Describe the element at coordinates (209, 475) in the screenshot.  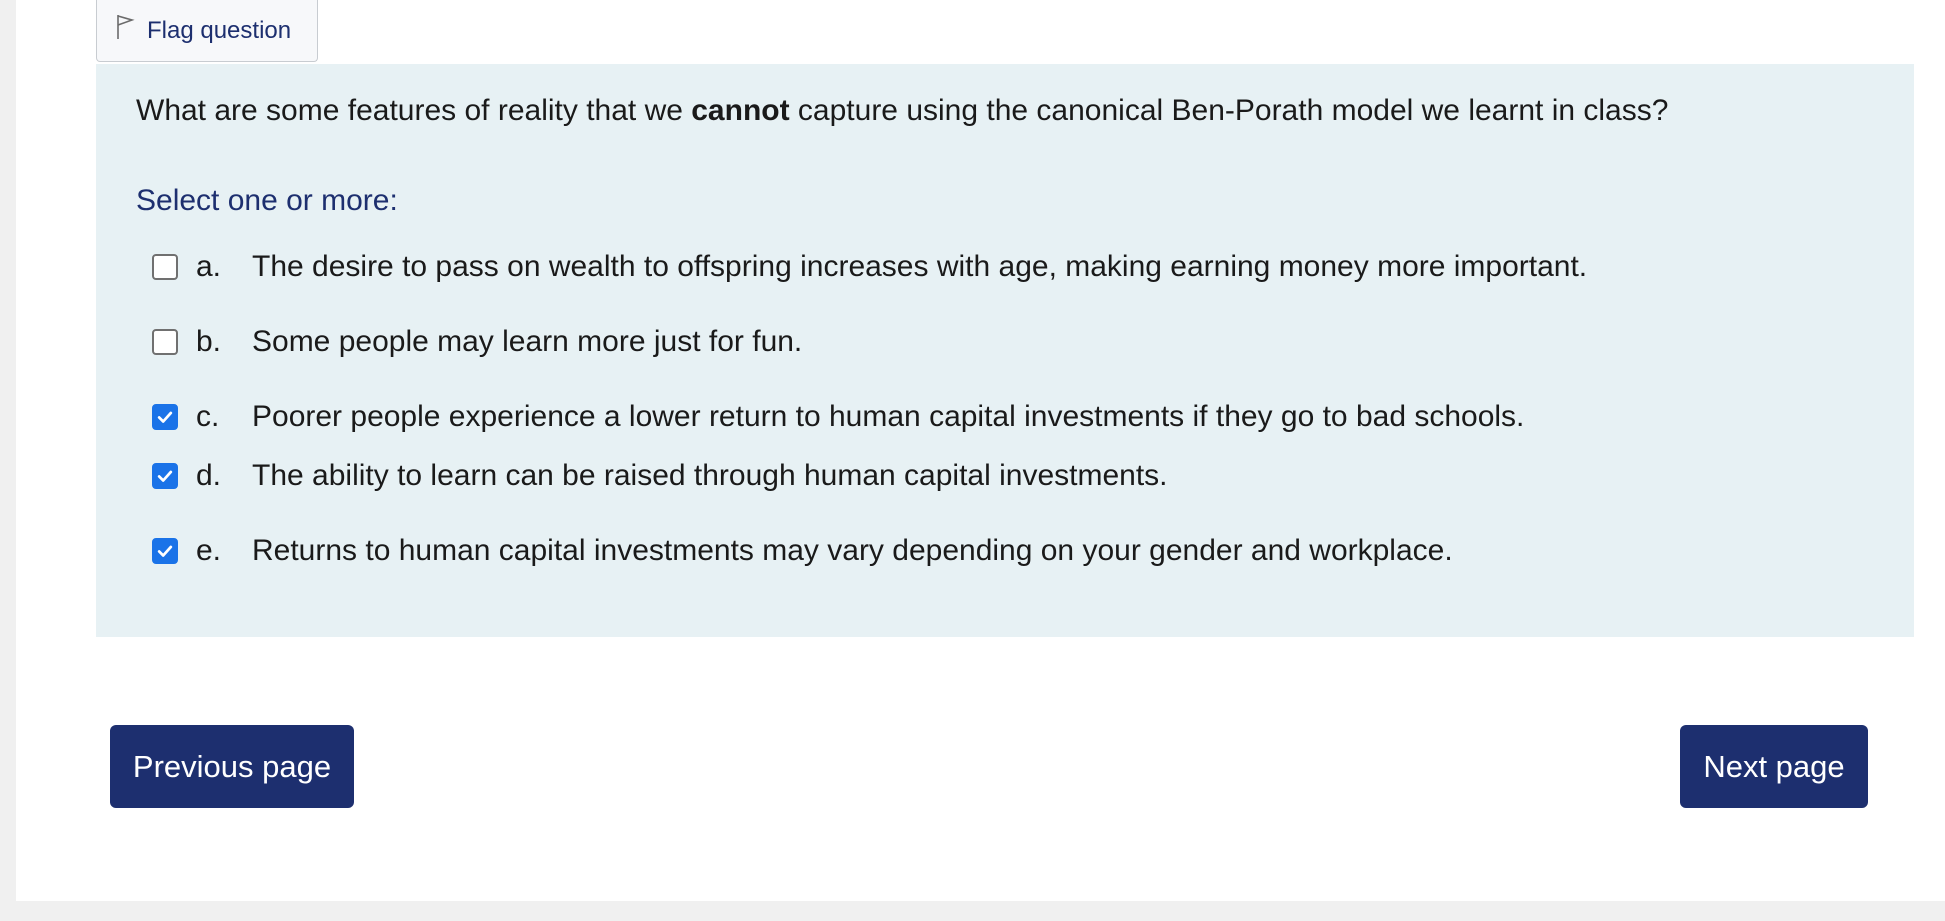
I see `answer-letter: d.` at that location.